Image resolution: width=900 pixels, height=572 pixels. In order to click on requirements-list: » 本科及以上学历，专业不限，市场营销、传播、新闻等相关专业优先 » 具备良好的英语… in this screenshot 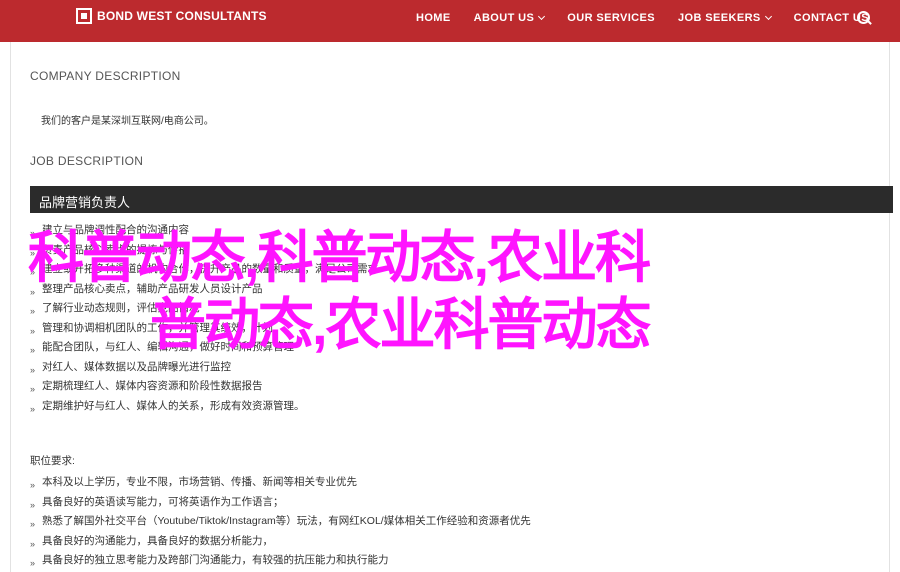, I will do `click(280, 523)`.